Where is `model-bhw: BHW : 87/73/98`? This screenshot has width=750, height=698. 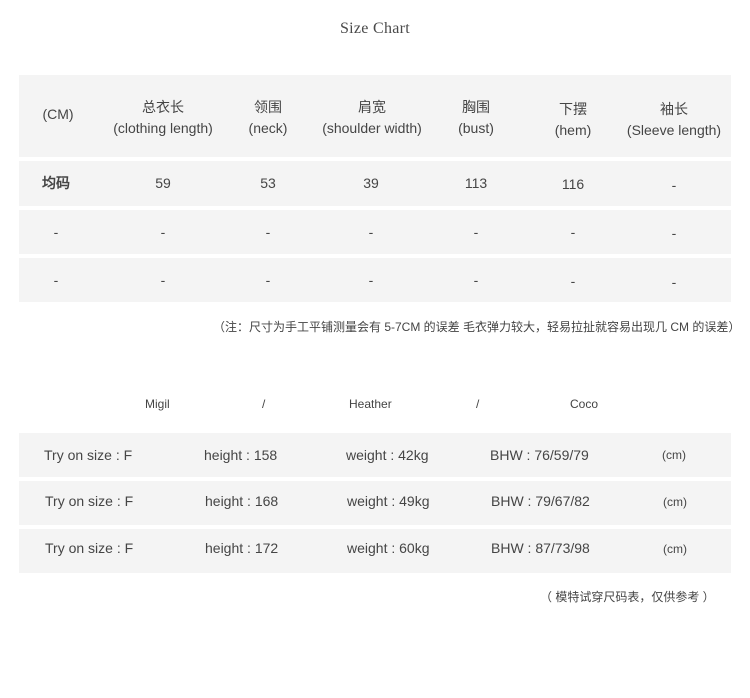
model-bhw: BHW : 87/73/98 is located at coordinates (540, 548).